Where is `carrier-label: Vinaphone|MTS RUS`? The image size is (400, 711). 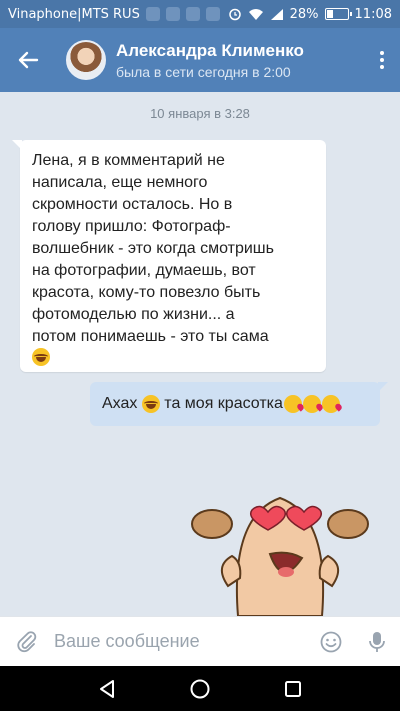
carrier-label: Vinaphone|MTS RUS is located at coordinates (74, 14).